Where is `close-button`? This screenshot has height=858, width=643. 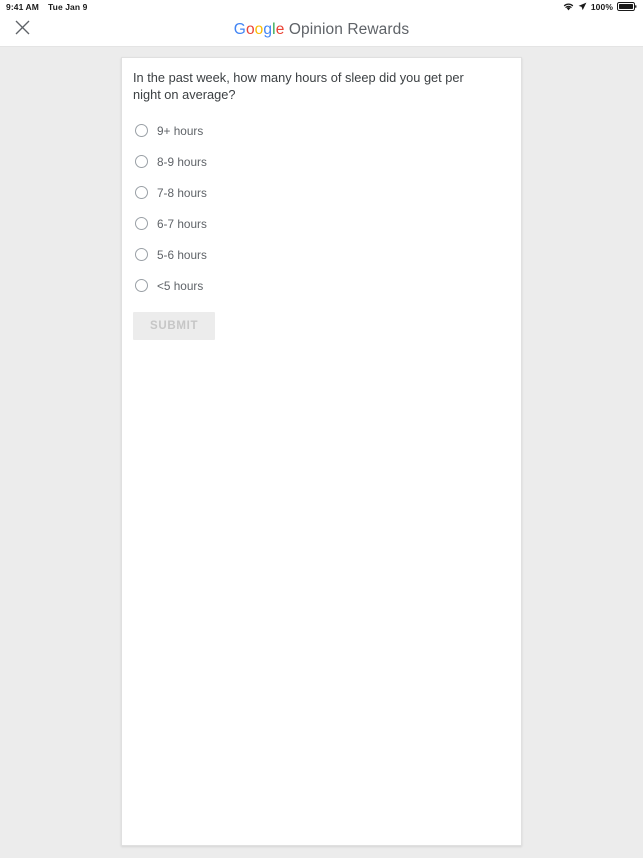
close-button is located at coordinates (22, 30).